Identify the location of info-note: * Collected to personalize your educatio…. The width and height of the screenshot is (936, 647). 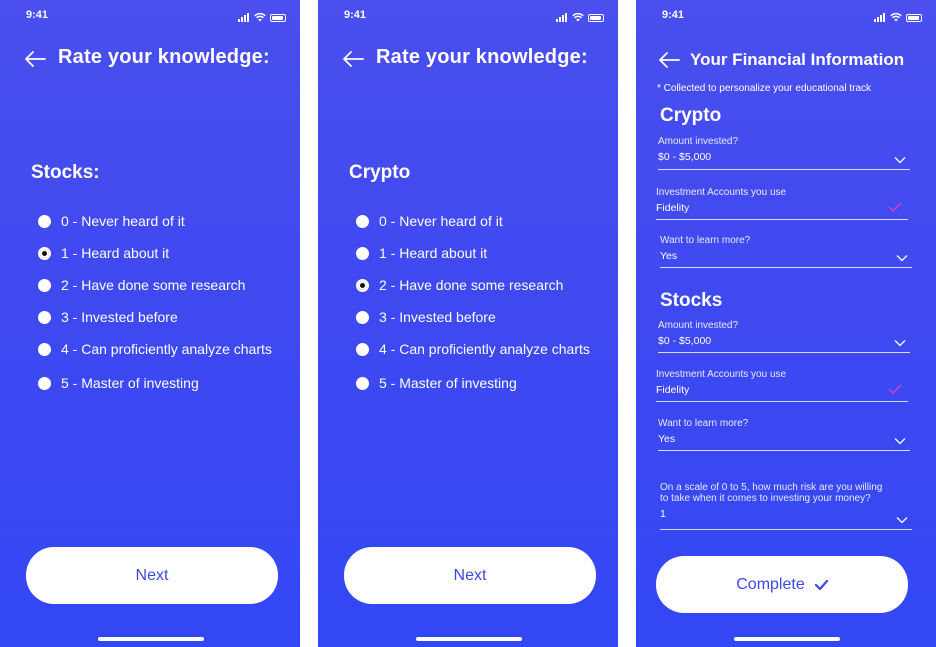
(764, 88).